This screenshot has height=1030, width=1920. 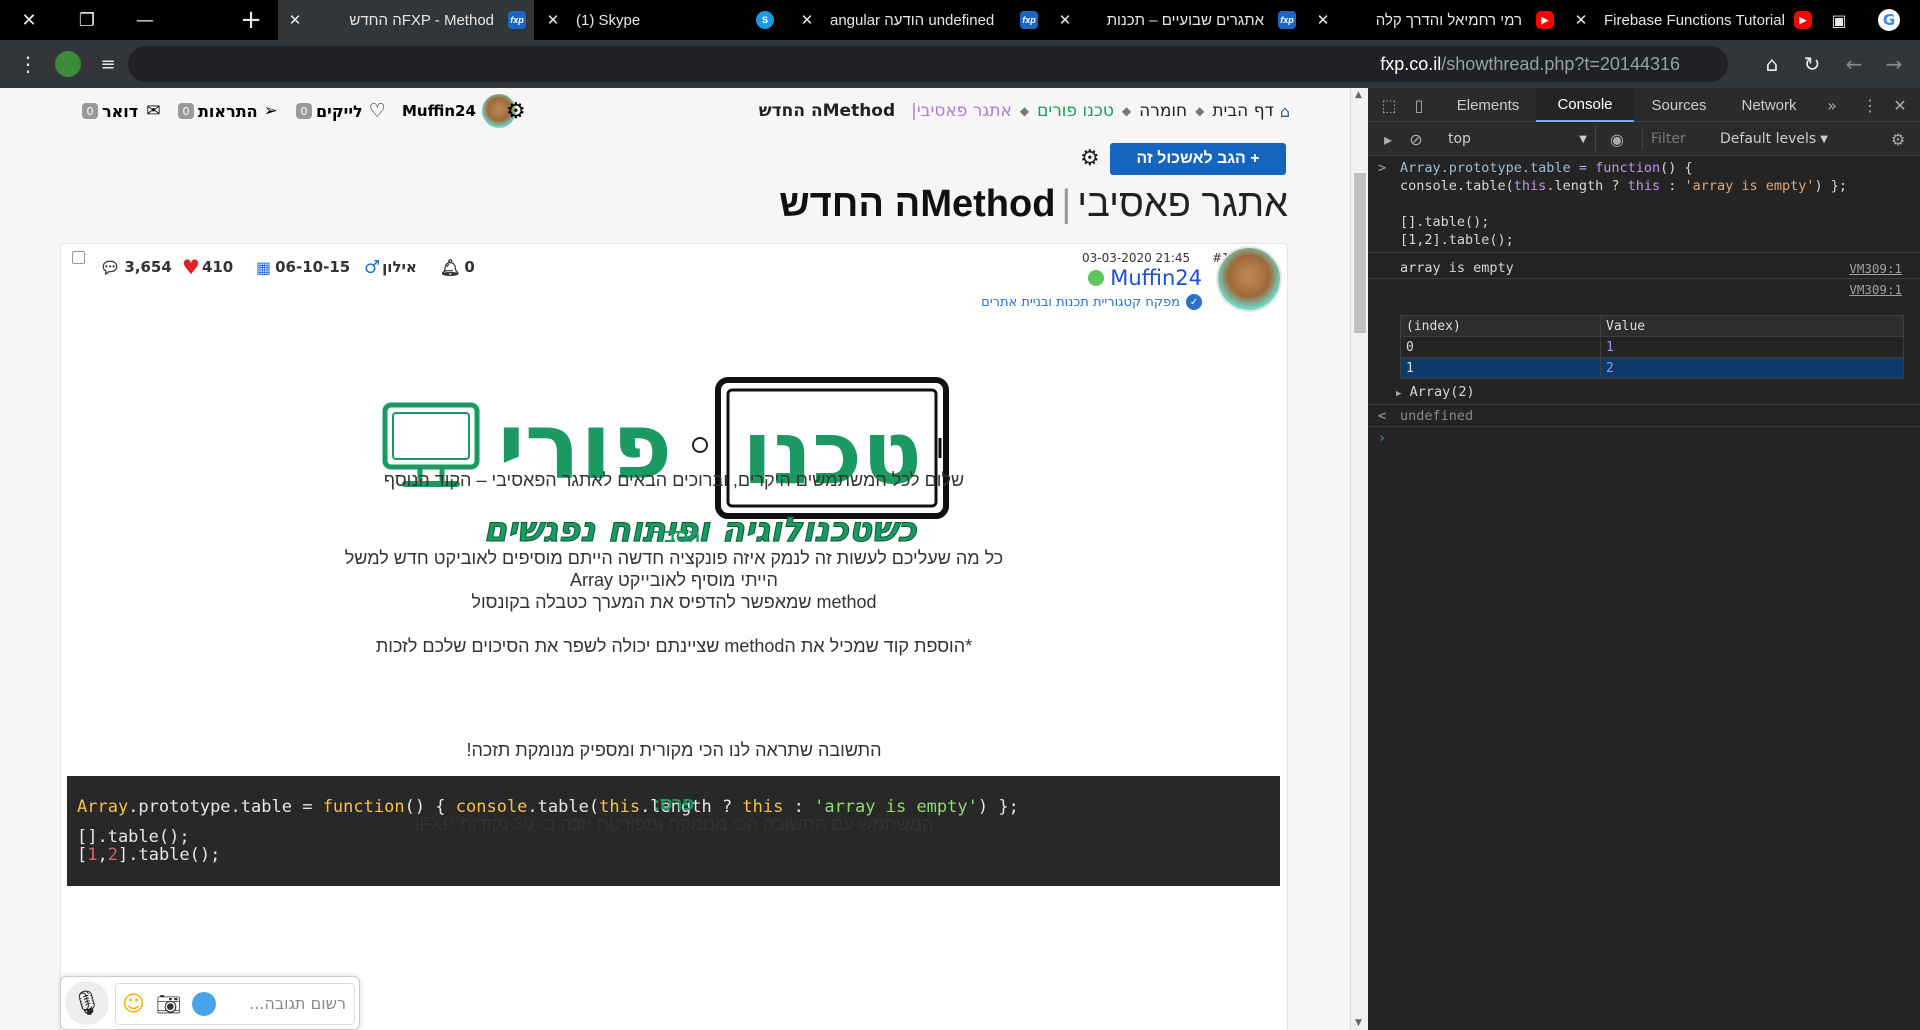 What do you see at coordinates (1488, 105) in the screenshot?
I see `devtools-tab-elements: Elements` at bounding box center [1488, 105].